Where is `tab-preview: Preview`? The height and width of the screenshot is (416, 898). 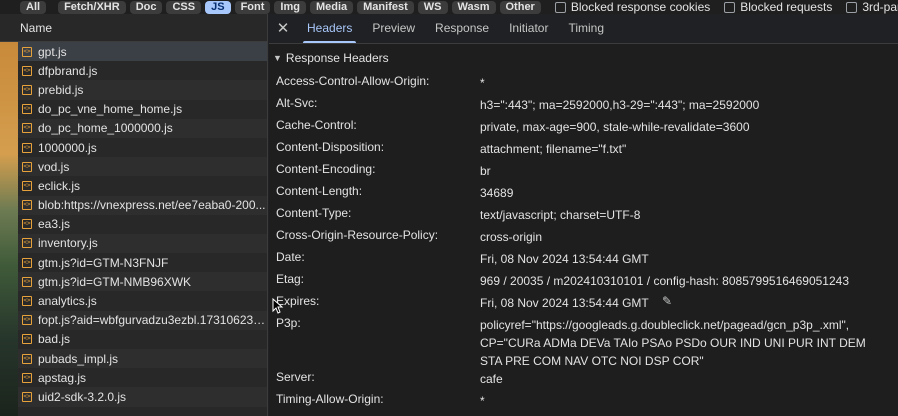 tab-preview: Preview is located at coordinates (393, 28).